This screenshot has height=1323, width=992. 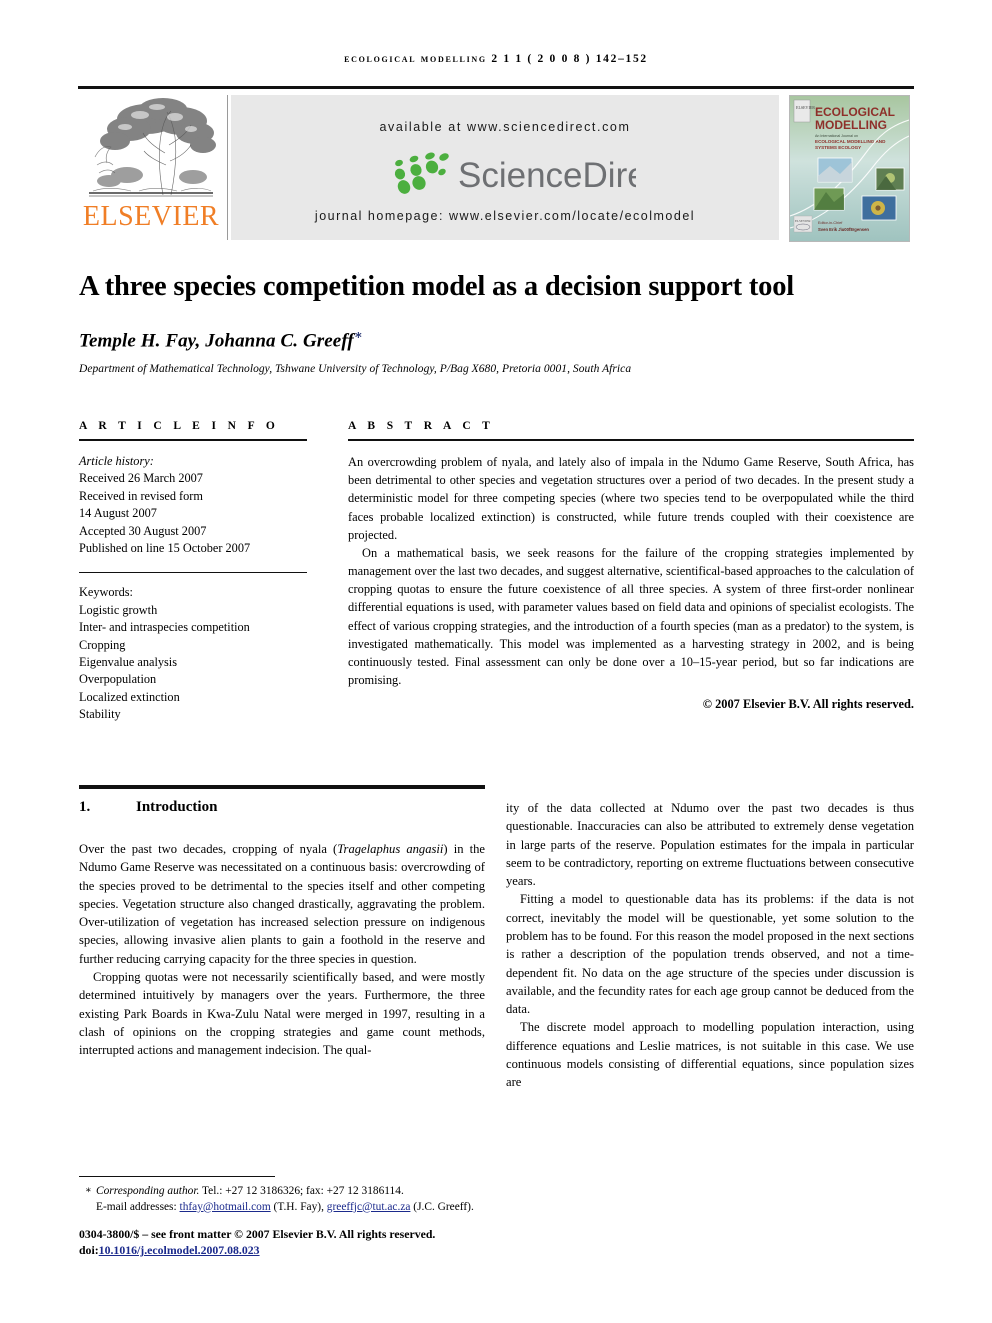 What do you see at coordinates (547, 175) in the screenshot?
I see `svg-text: ScienceDirect` at bounding box center [547, 175].